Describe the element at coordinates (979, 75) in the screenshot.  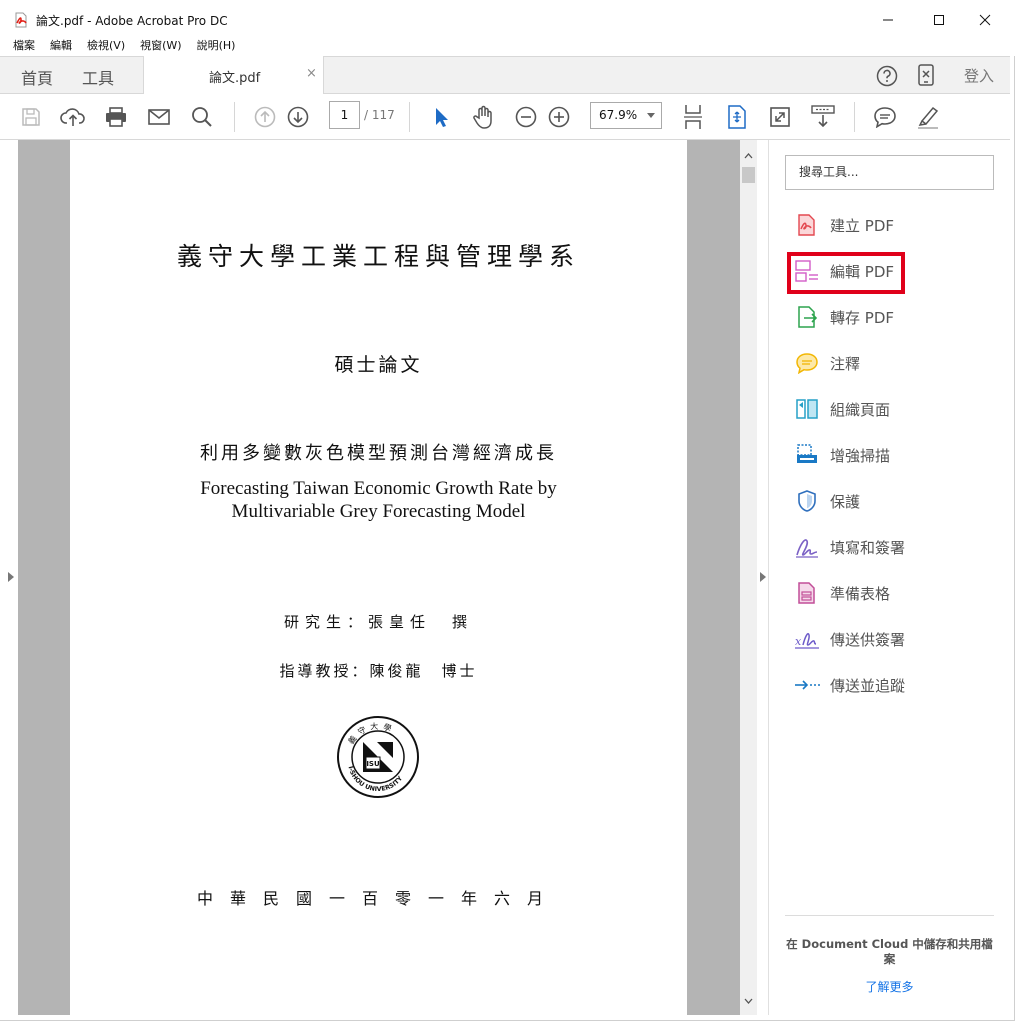
I see `sign-in-button: 登入` at that location.